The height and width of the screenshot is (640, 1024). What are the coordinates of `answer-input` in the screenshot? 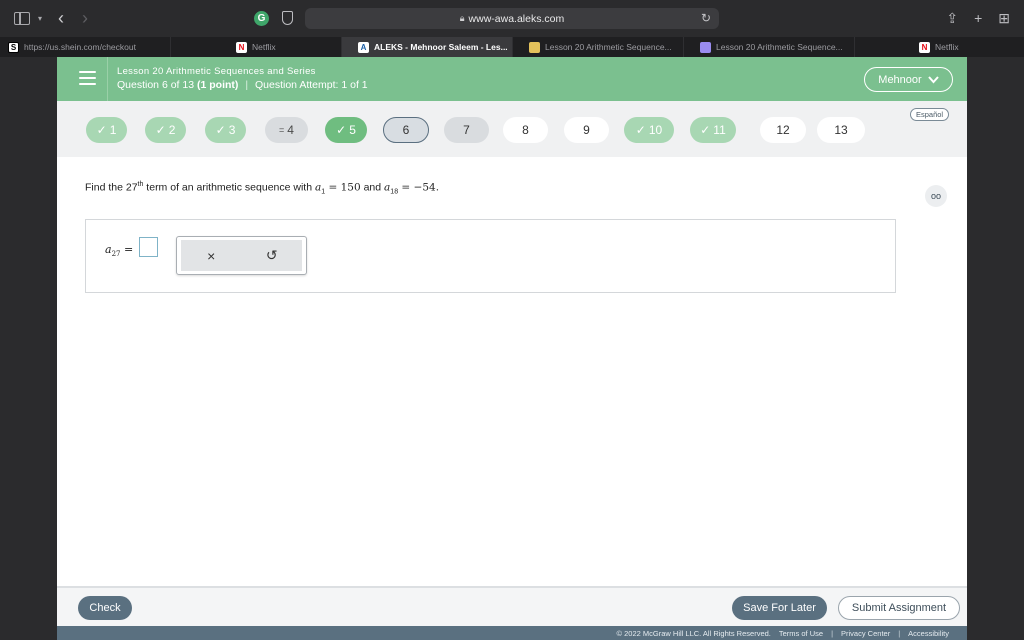 It's located at (148, 247).